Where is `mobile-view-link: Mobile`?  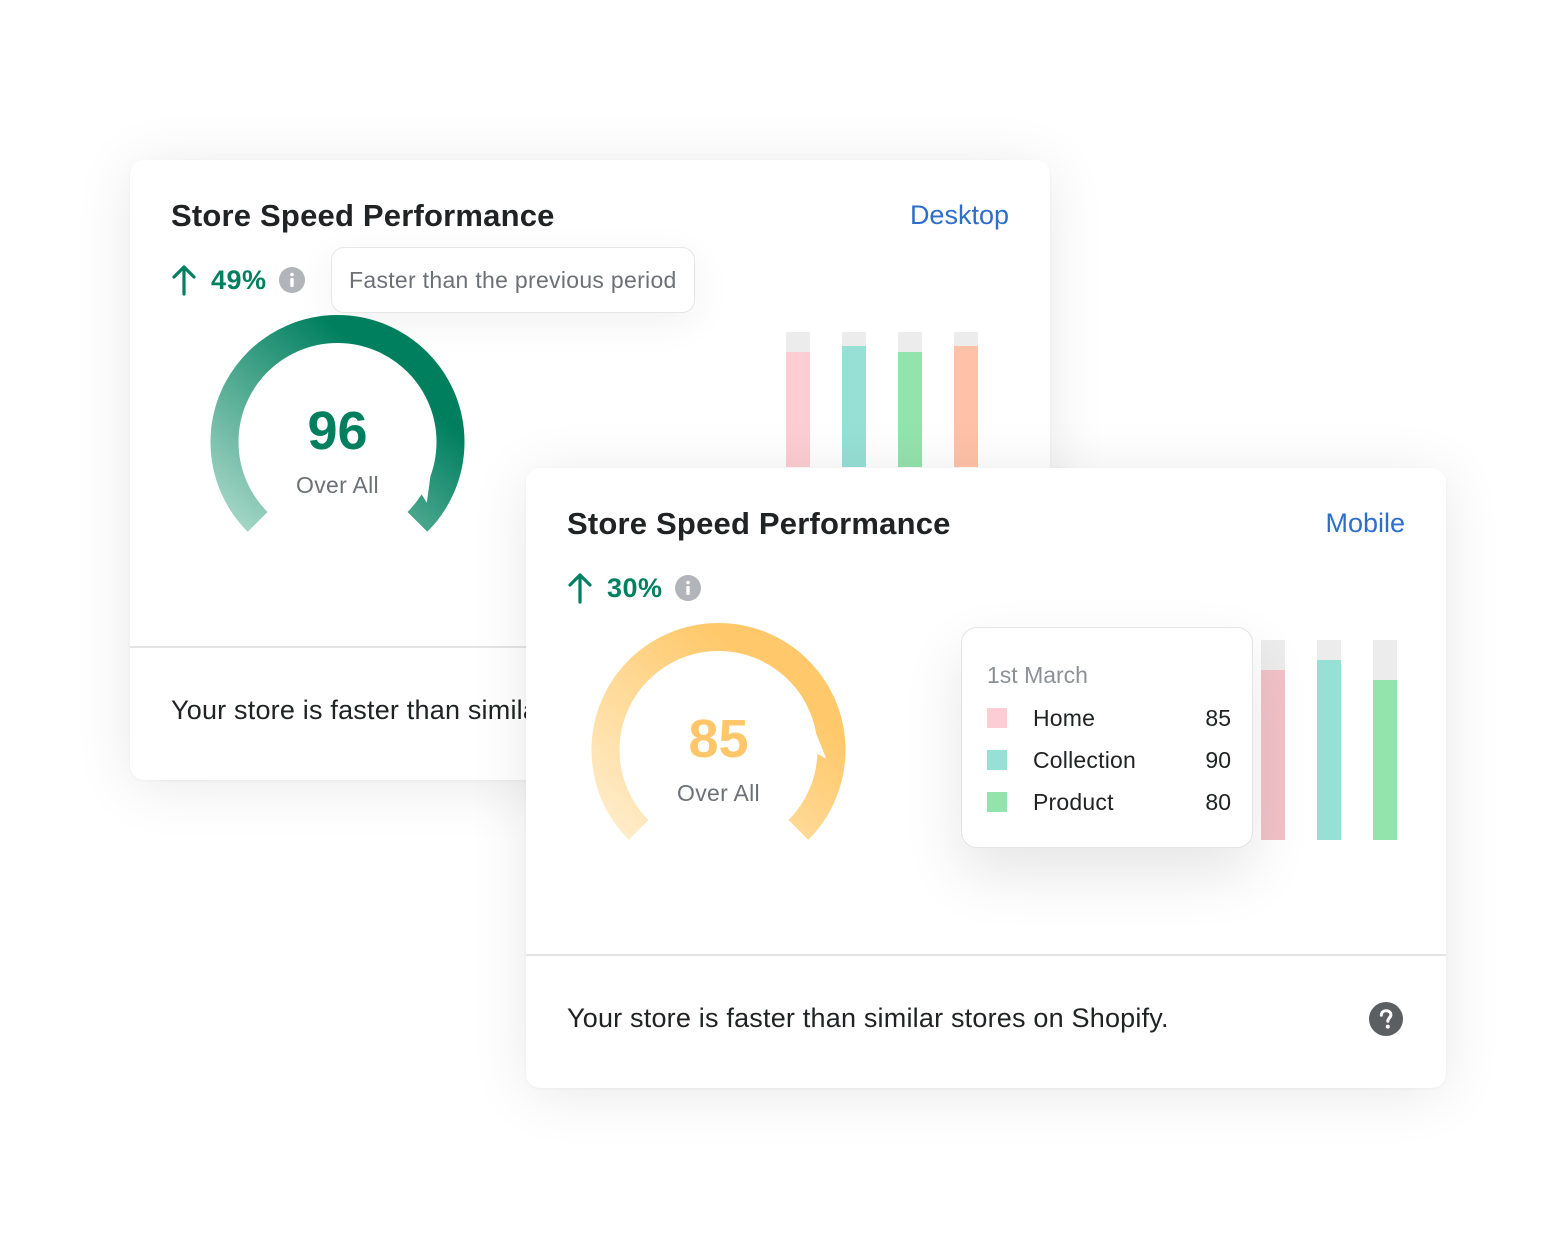
mobile-view-link: Mobile is located at coordinates (1365, 523).